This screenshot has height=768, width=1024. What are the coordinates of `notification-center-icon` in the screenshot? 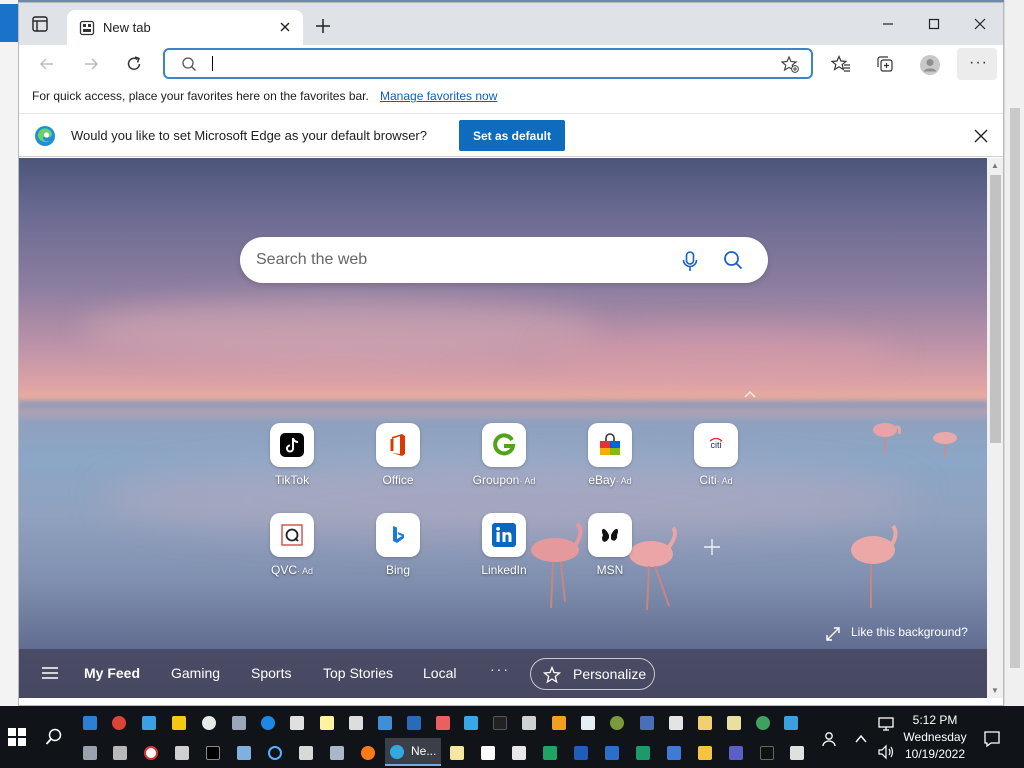 It's located at (992, 741).